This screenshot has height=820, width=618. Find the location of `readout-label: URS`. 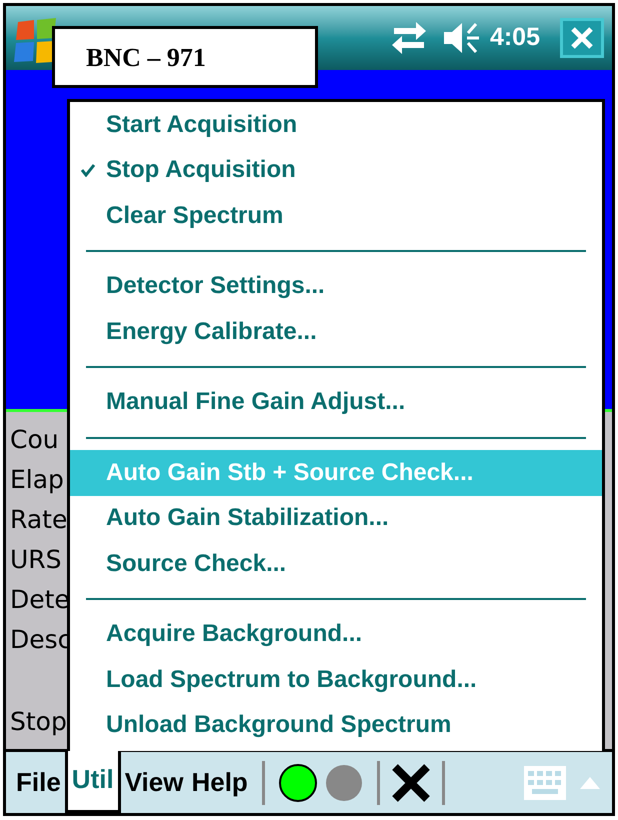

readout-label: URS is located at coordinates (36, 560).